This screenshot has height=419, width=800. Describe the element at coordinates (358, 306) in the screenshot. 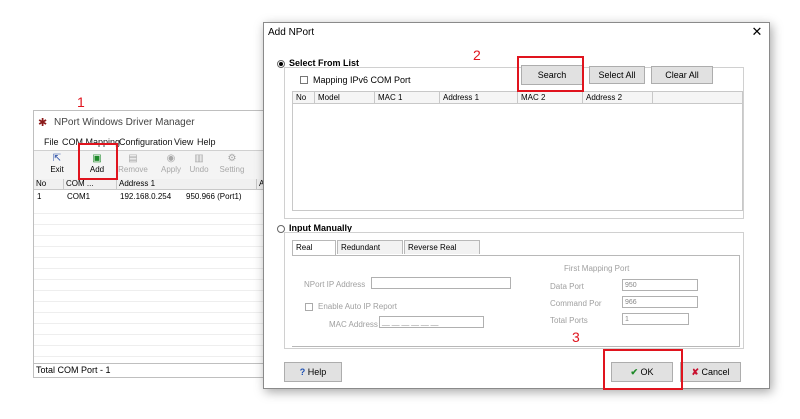

I see `enable-auto-ip-label: Enable Auto IP Report` at that location.